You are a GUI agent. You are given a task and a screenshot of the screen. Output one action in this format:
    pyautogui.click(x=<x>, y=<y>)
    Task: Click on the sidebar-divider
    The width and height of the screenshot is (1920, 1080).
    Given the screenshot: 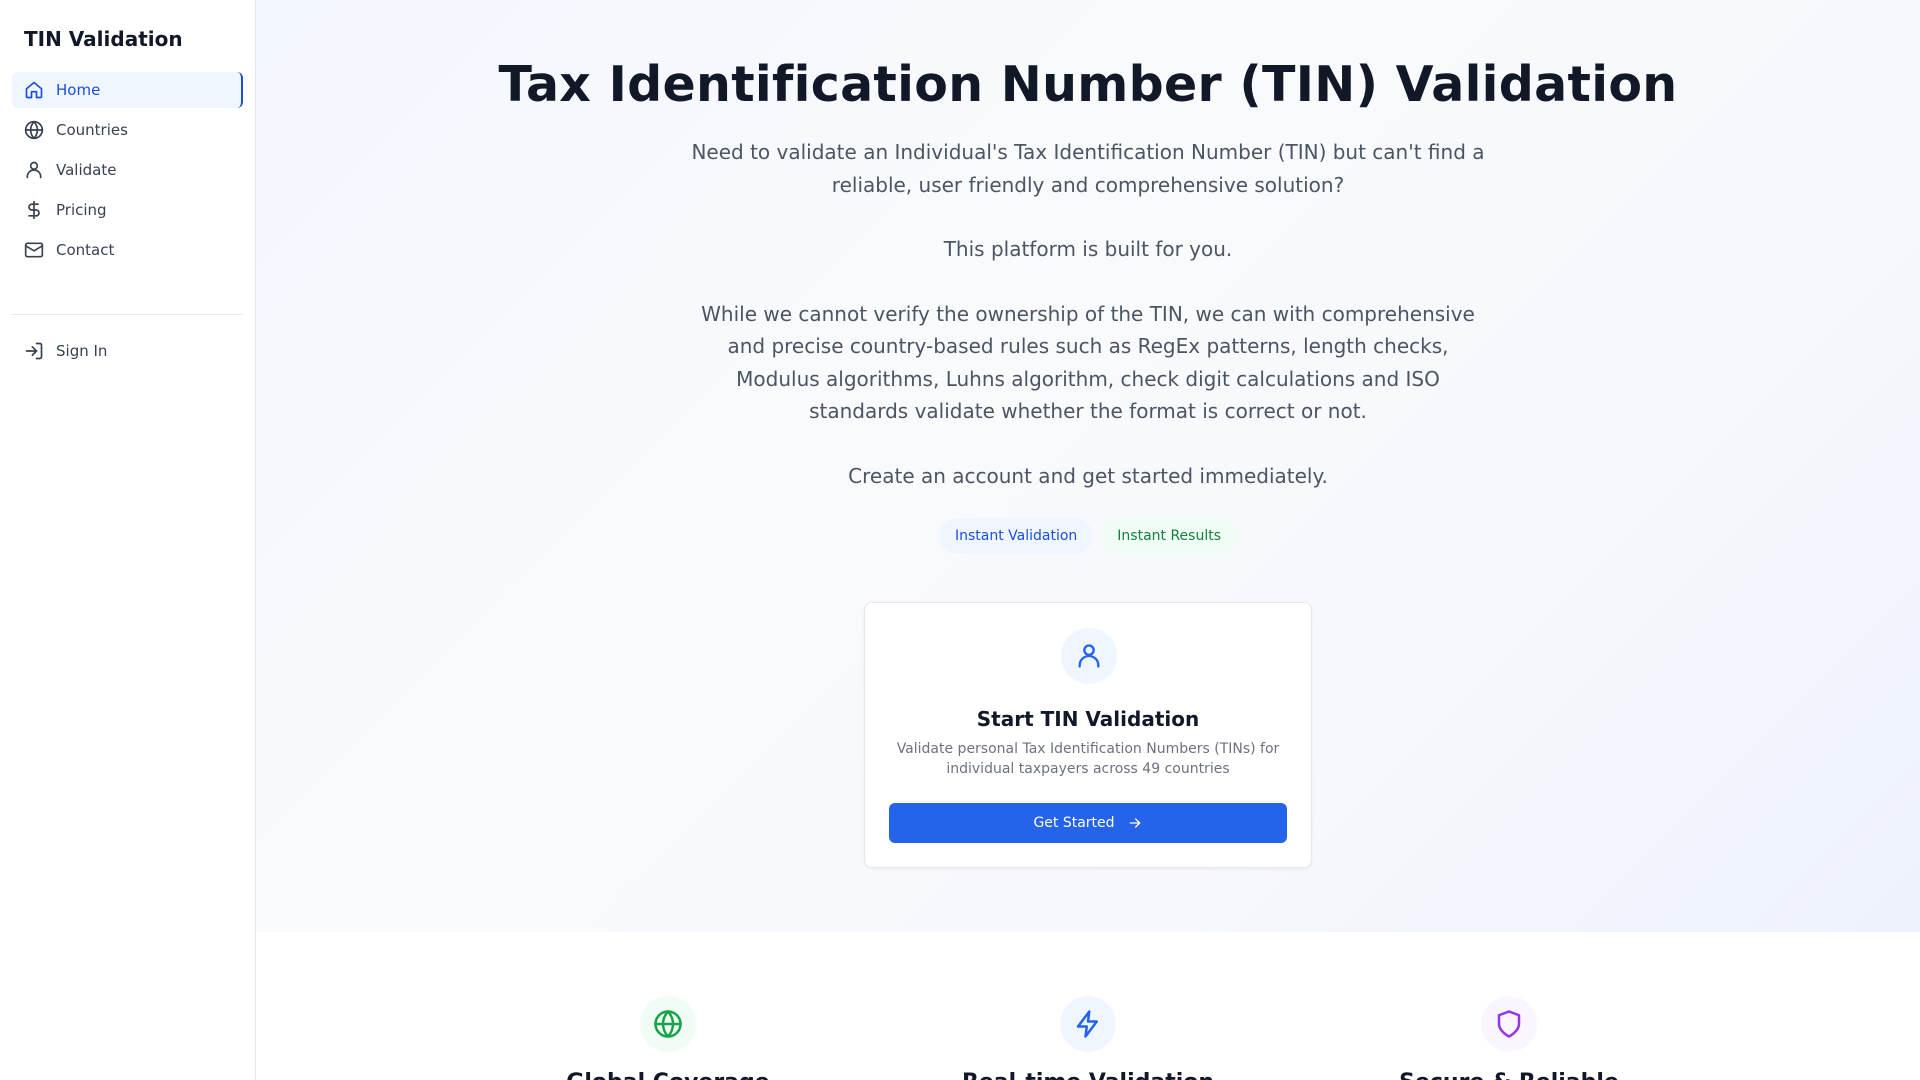 What is the action you would take?
    pyautogui.click(x=127, y=314)
    